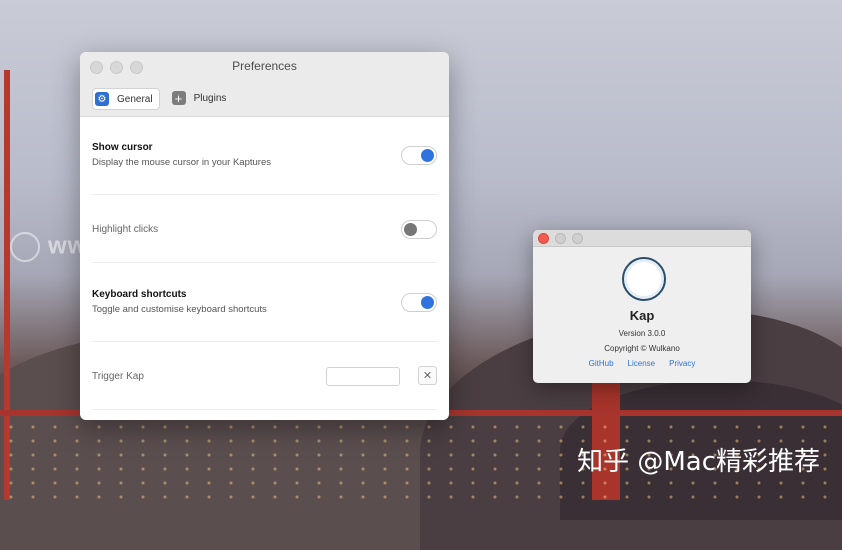 This screenshot has height=550, width=842. What do you see at coordinates (644, 279) in the screenshot?
I see `kap-app-icon` at bounding box center [644, 279].